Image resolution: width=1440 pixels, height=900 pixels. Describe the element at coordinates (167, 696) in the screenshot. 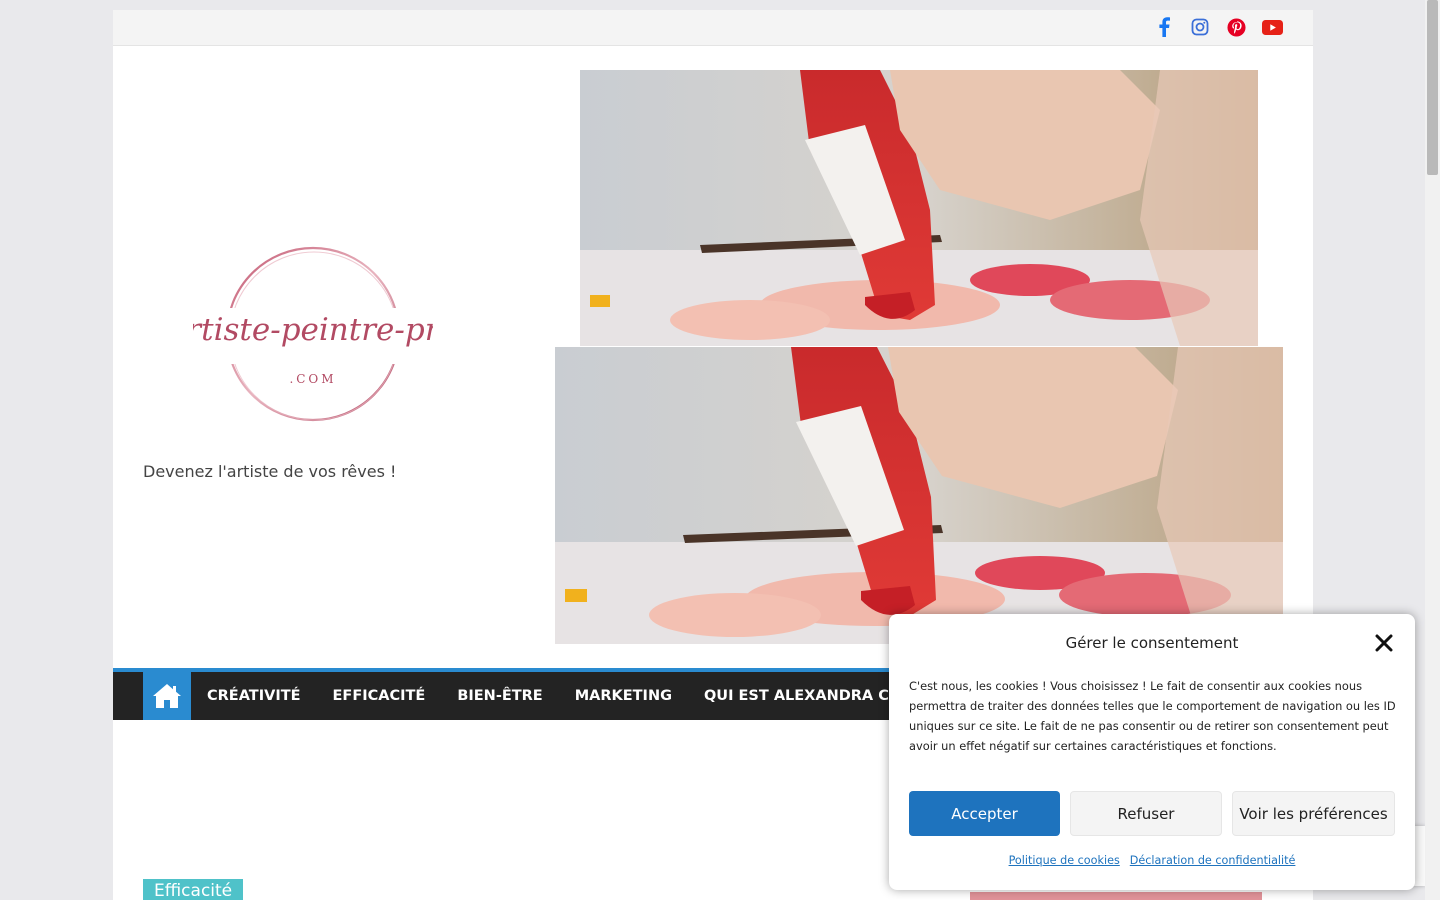

I see `home-icon` at that location.